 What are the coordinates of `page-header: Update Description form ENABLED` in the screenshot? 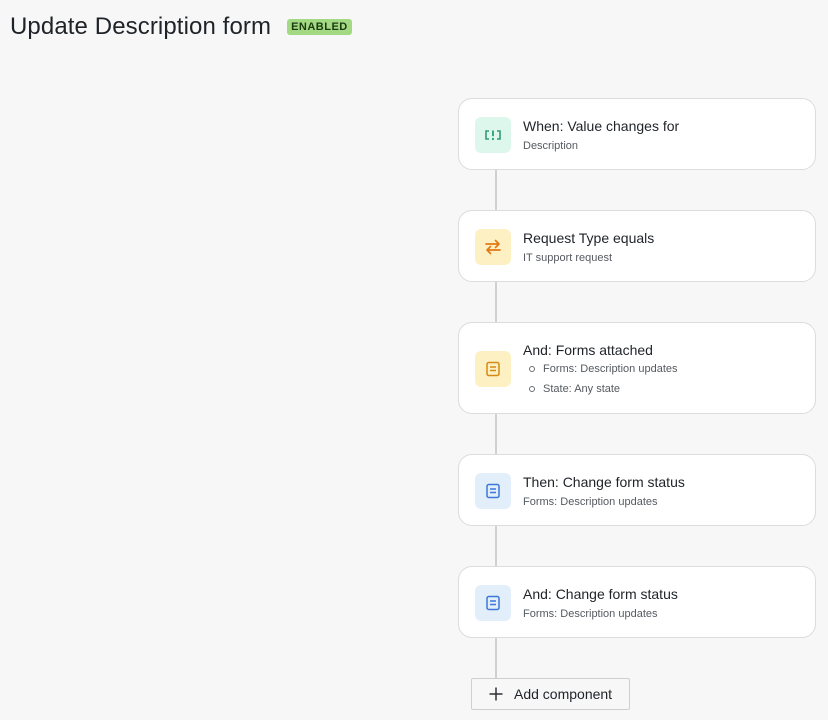 It's located at (181, 27).